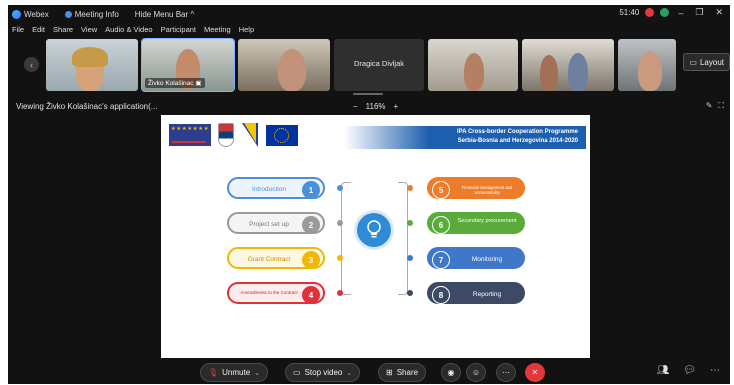 The width and height of the screenshot is (734, 385). I want to click on participant-name-2: Živko Kolašinac ▣, so click(175, 83).